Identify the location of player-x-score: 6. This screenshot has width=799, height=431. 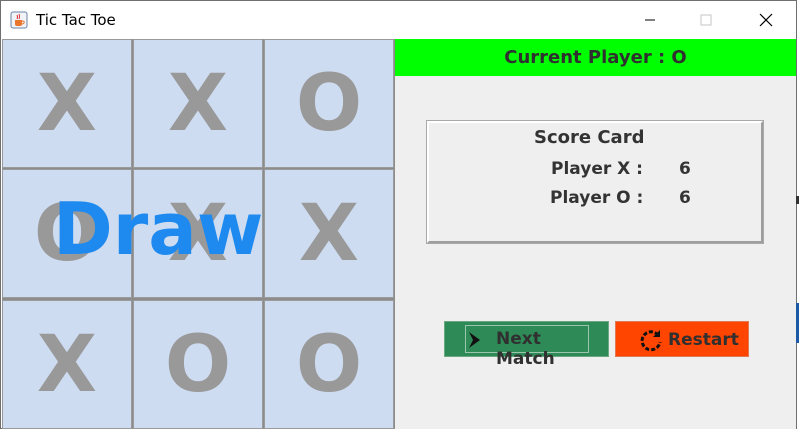
(685, 169).